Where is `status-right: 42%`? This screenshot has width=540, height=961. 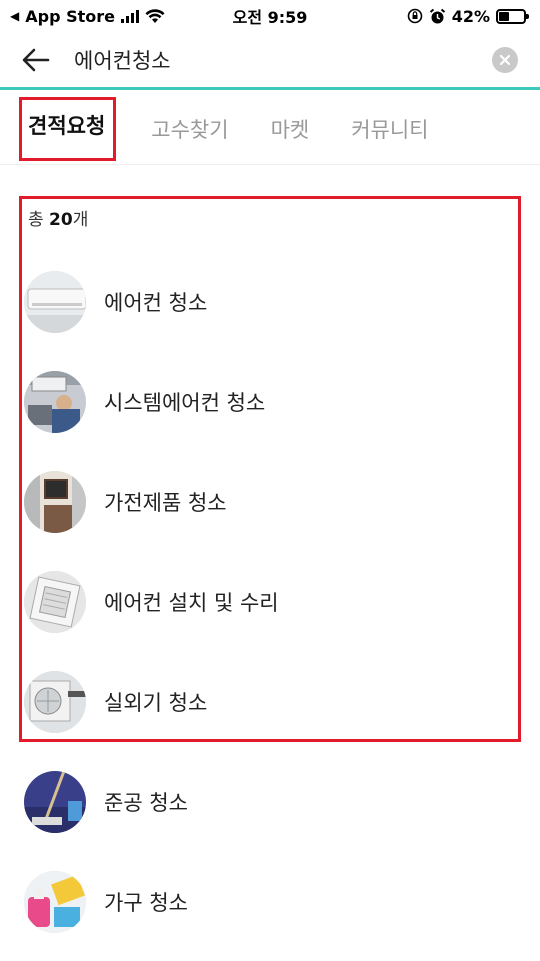
status-right: 42% is located at coordinates (468, 16).